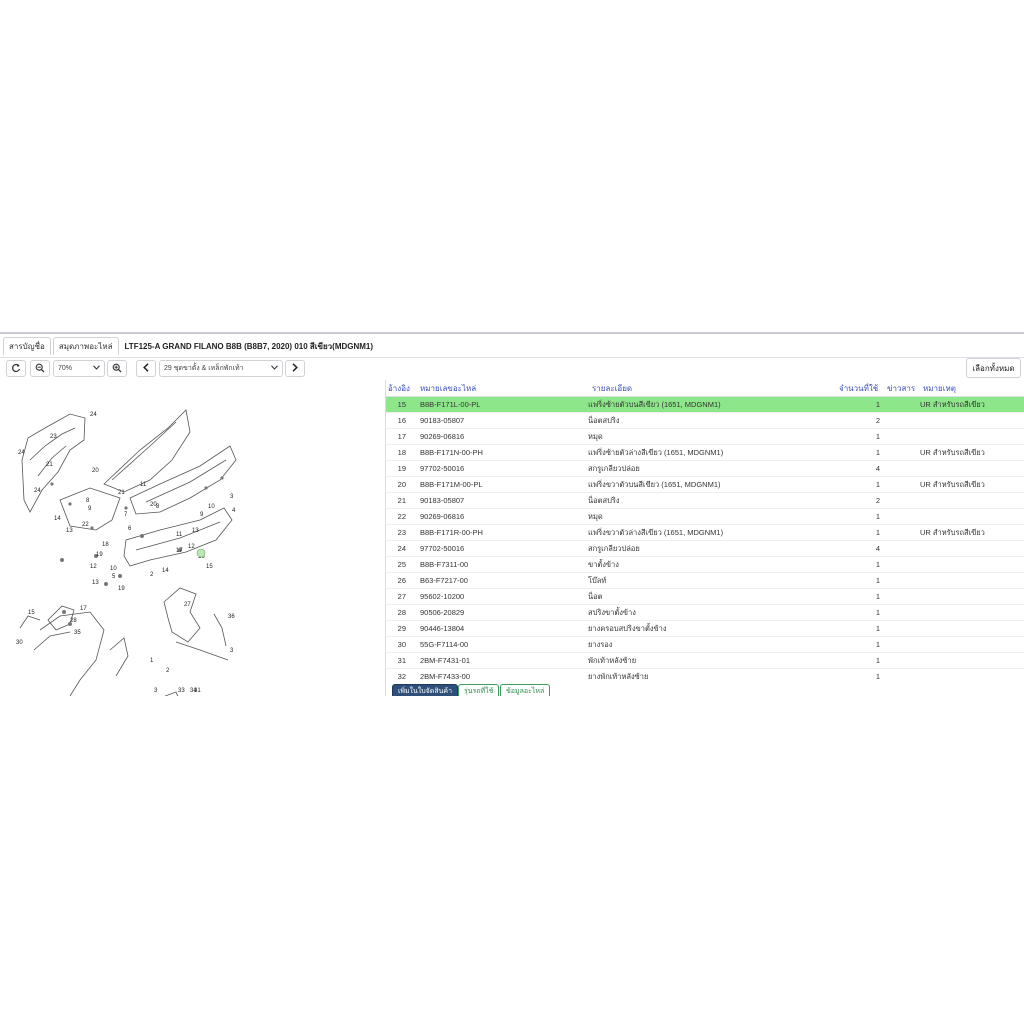  Describe the element at coordinates (705, 613) in the screenshot. I see `table-row: 28 90506-20829 สปริงขาตั้งข้าง 1` at that location.